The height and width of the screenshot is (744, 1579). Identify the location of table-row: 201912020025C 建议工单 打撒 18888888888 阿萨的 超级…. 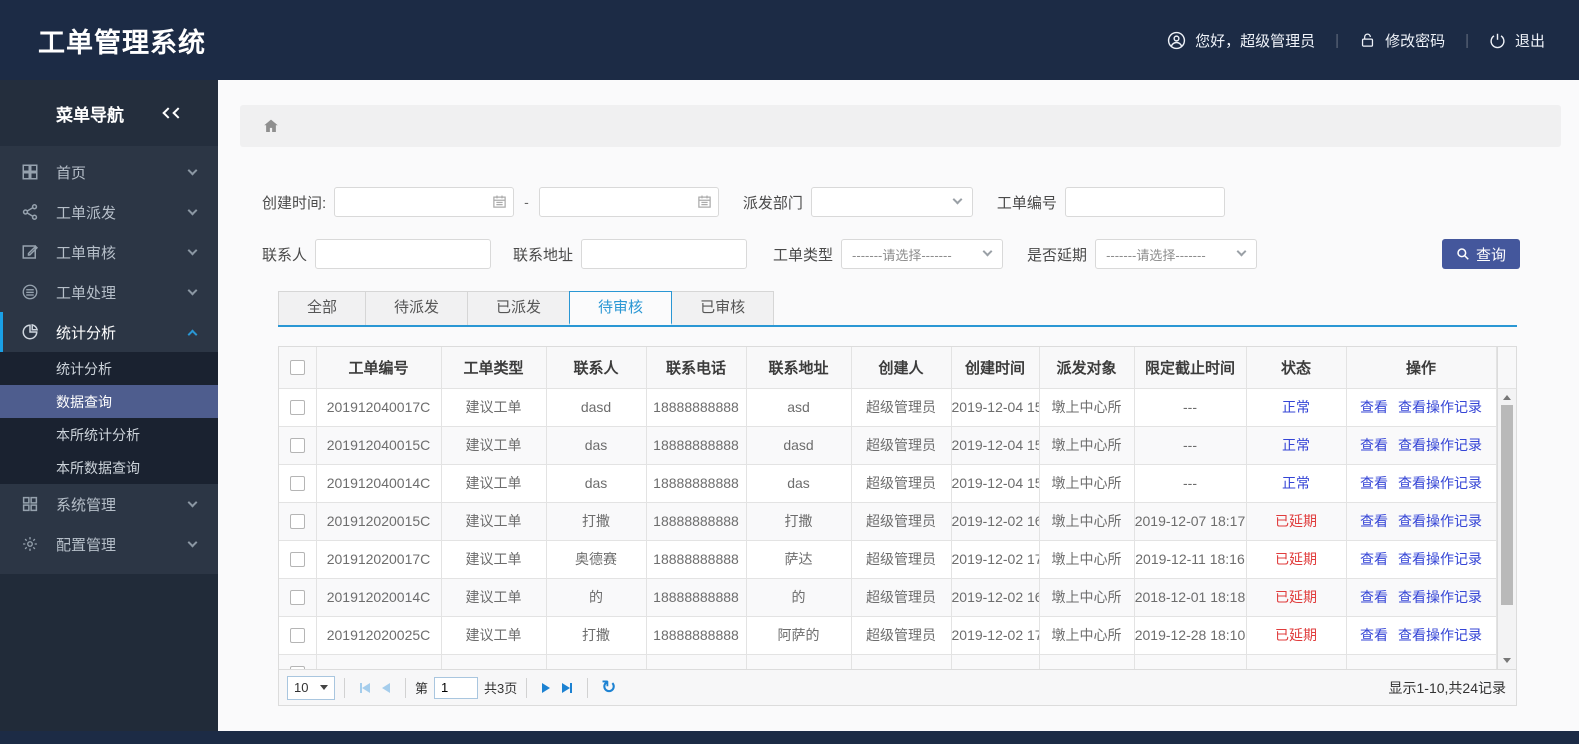
(888, 635).